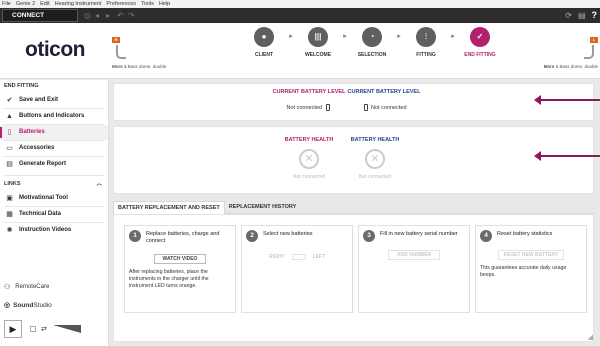 Image resolution: width=600 pixels, height=346 pixels. What do you see at coordinates (300, 15) in the screenshot?
I see `toolbar: CONNECT ◎ ◂ ▸ ↶ ↷ ⟳ ▤ ?` at bounding box center [300, 15].